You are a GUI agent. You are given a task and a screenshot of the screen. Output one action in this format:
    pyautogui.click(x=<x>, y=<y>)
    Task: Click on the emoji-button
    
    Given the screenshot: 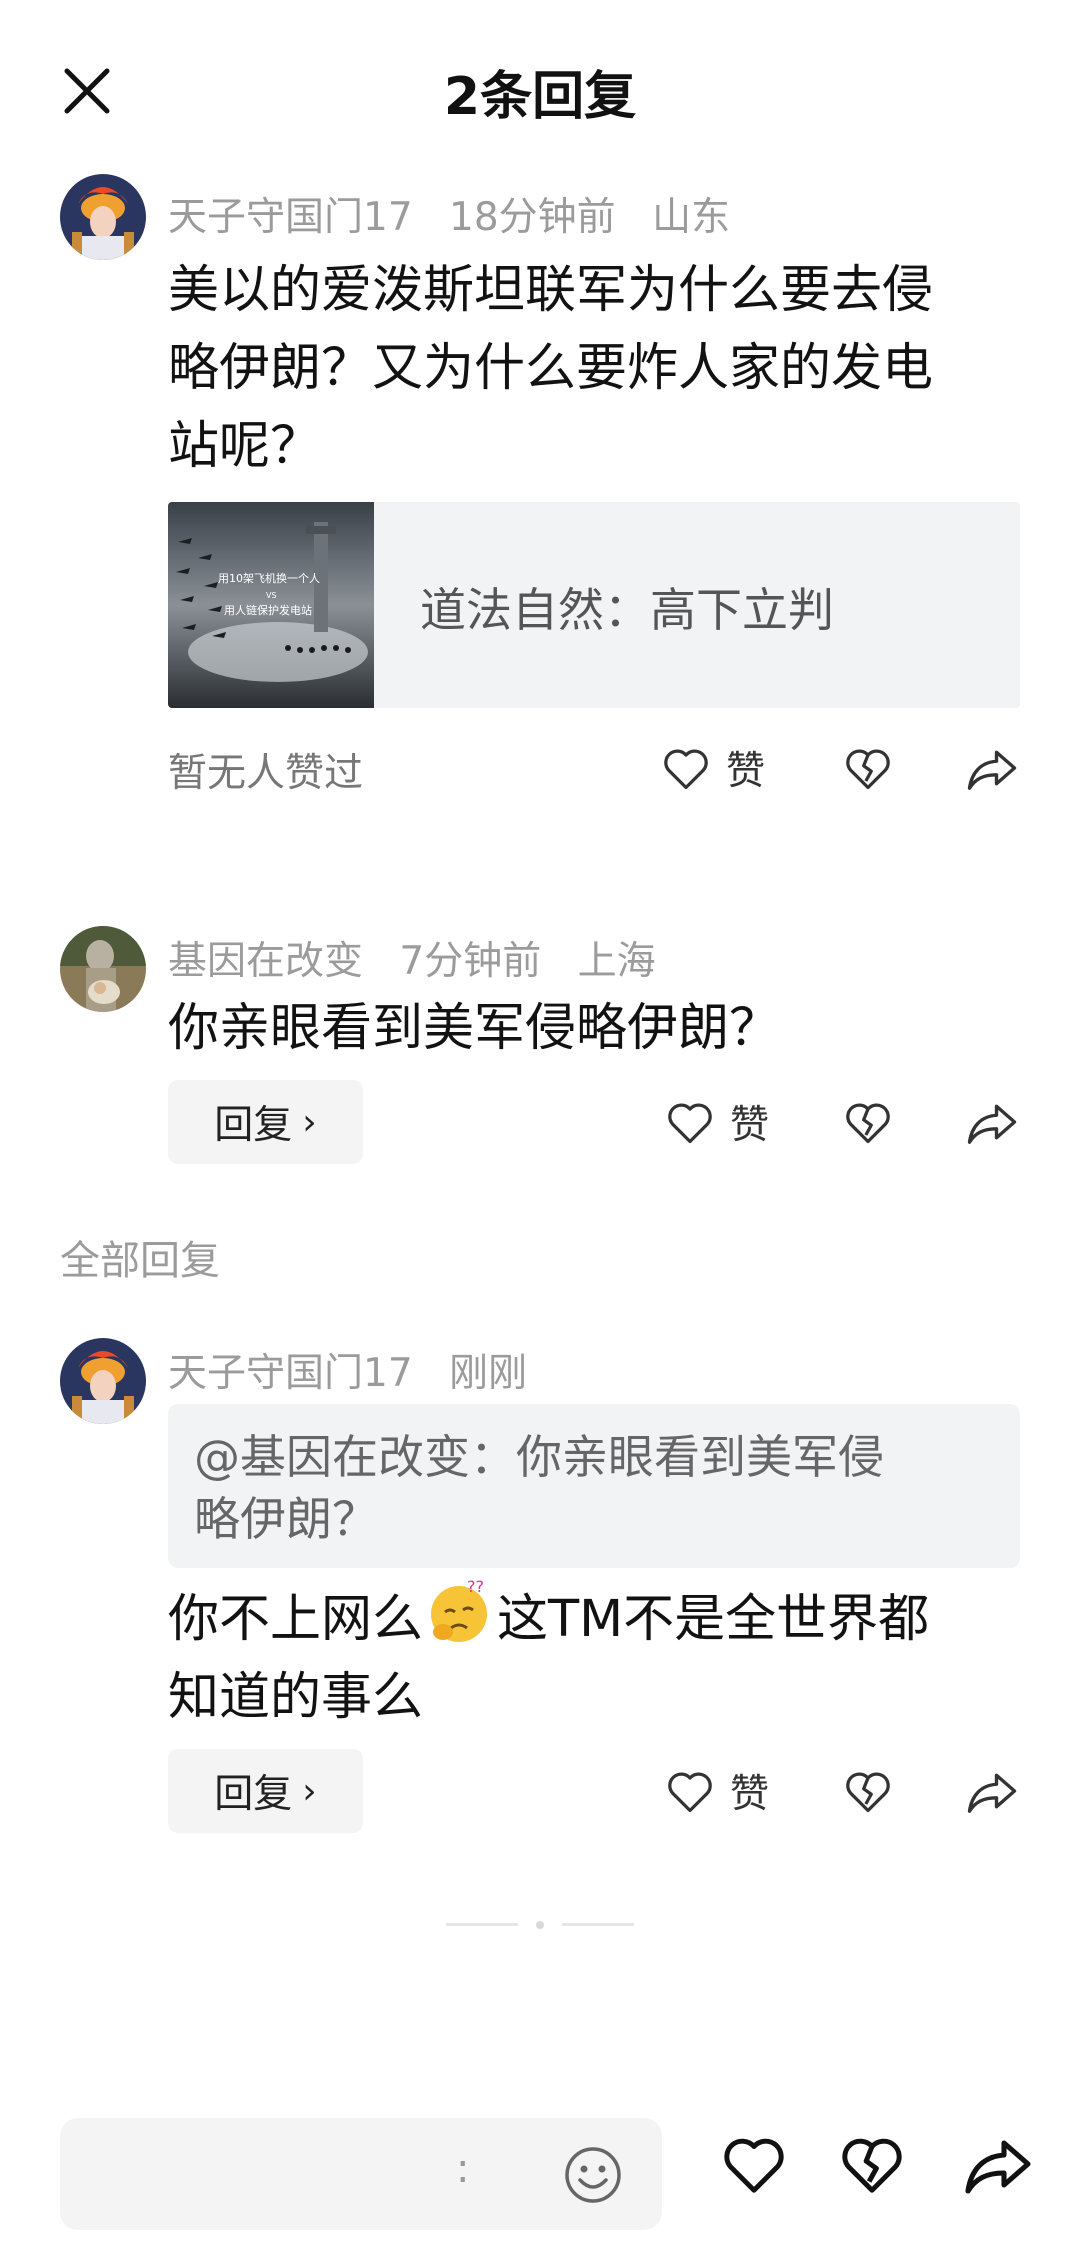 What is the action you would take?
    pyautogui.click(x=593, y=2175)
    